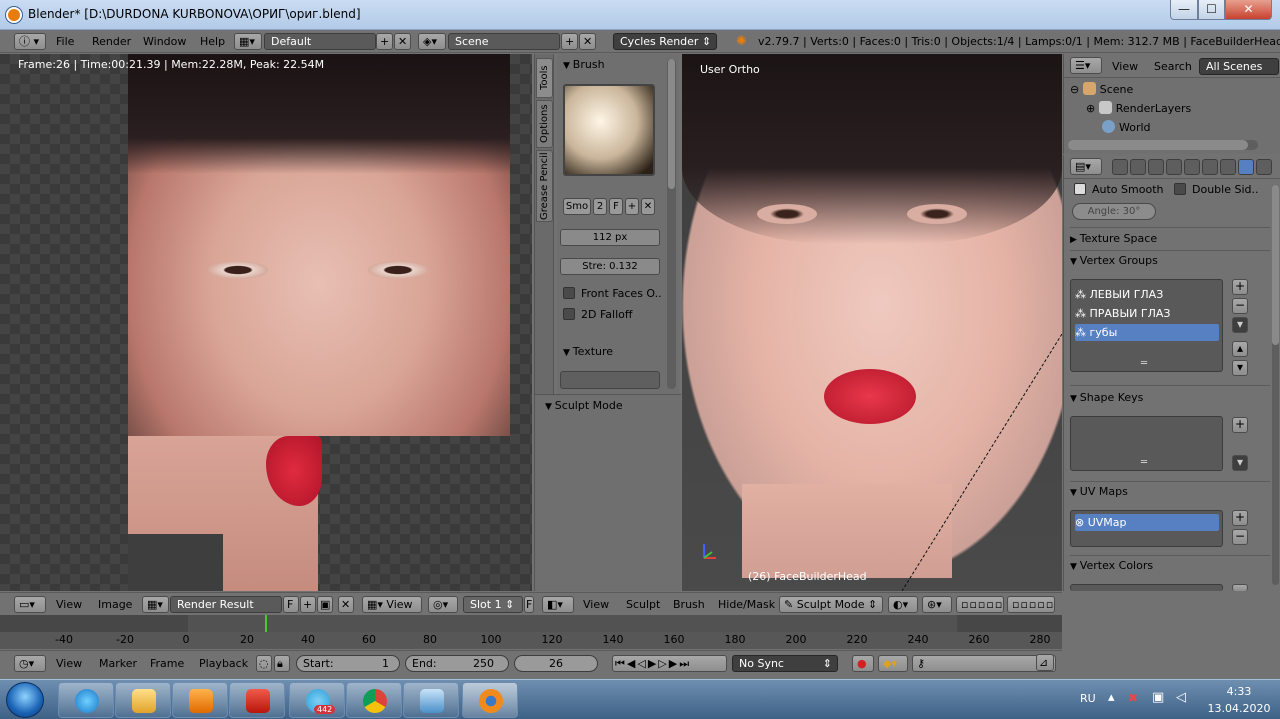 The height and width of the screenshot is (719, 1280). What do you see at coordinates (1099, 491) in the screenshot?
I see `uv-maps-panel: UV Maps` at bounding box center [1099, 491].